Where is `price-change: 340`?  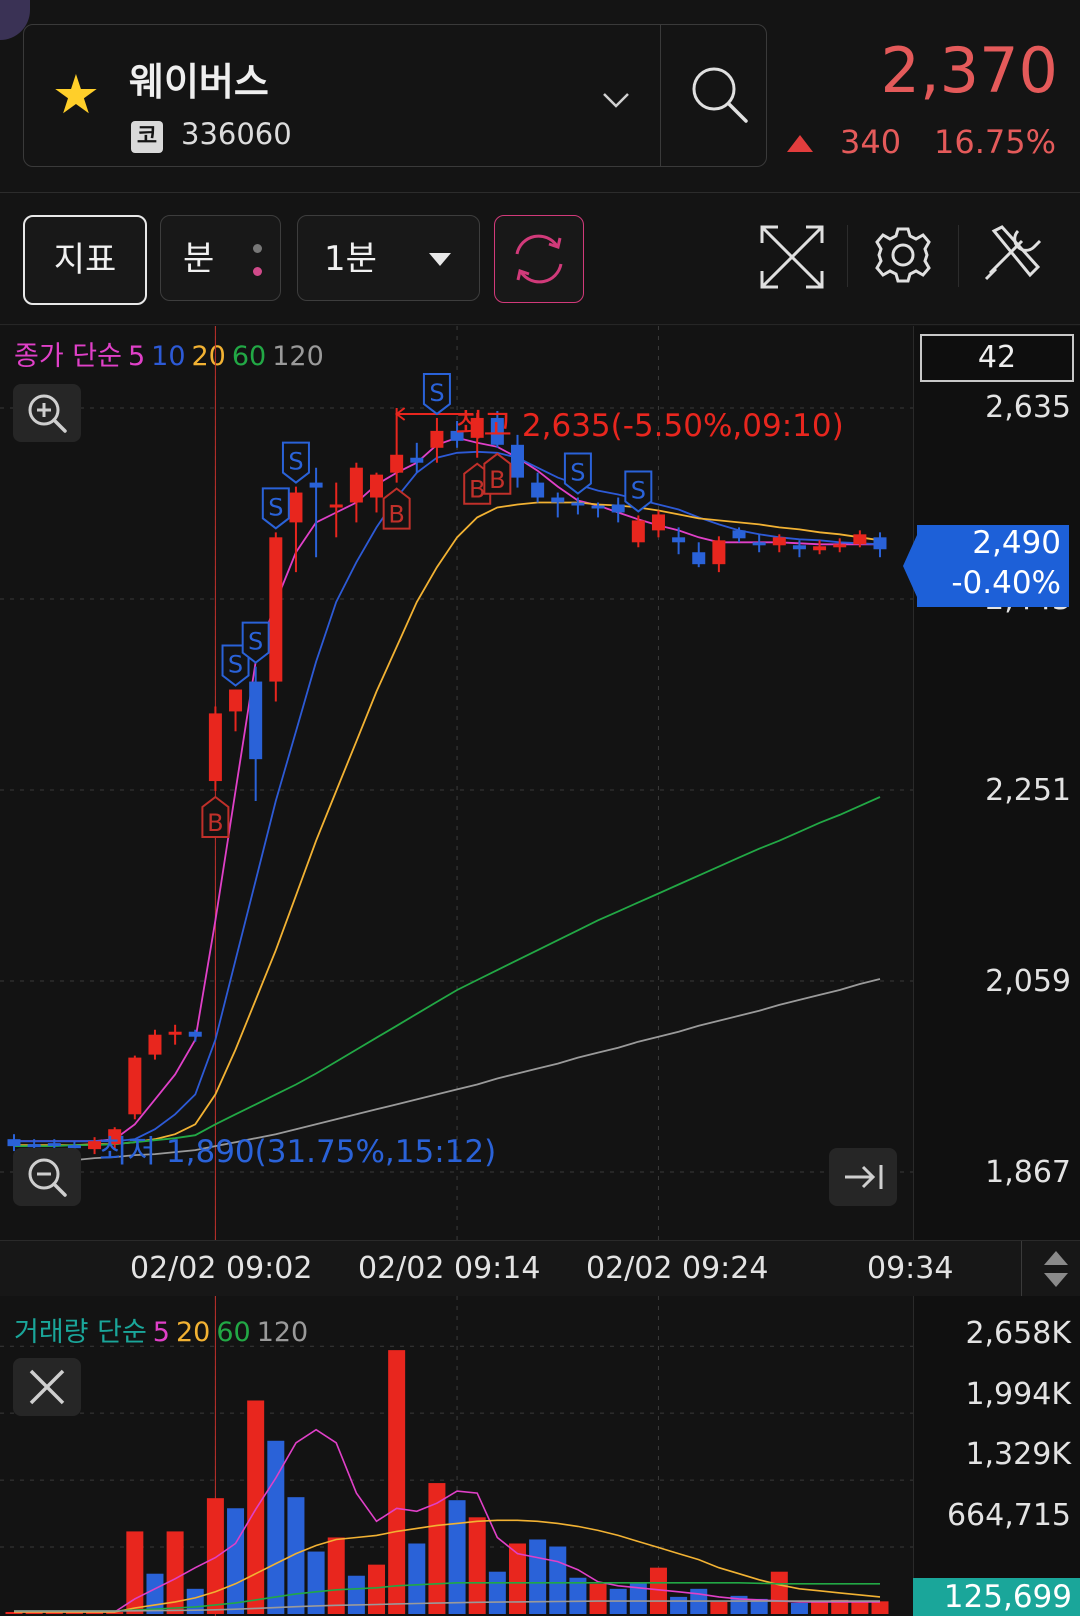 price-change: 340 is located at coordinates (871, 142).